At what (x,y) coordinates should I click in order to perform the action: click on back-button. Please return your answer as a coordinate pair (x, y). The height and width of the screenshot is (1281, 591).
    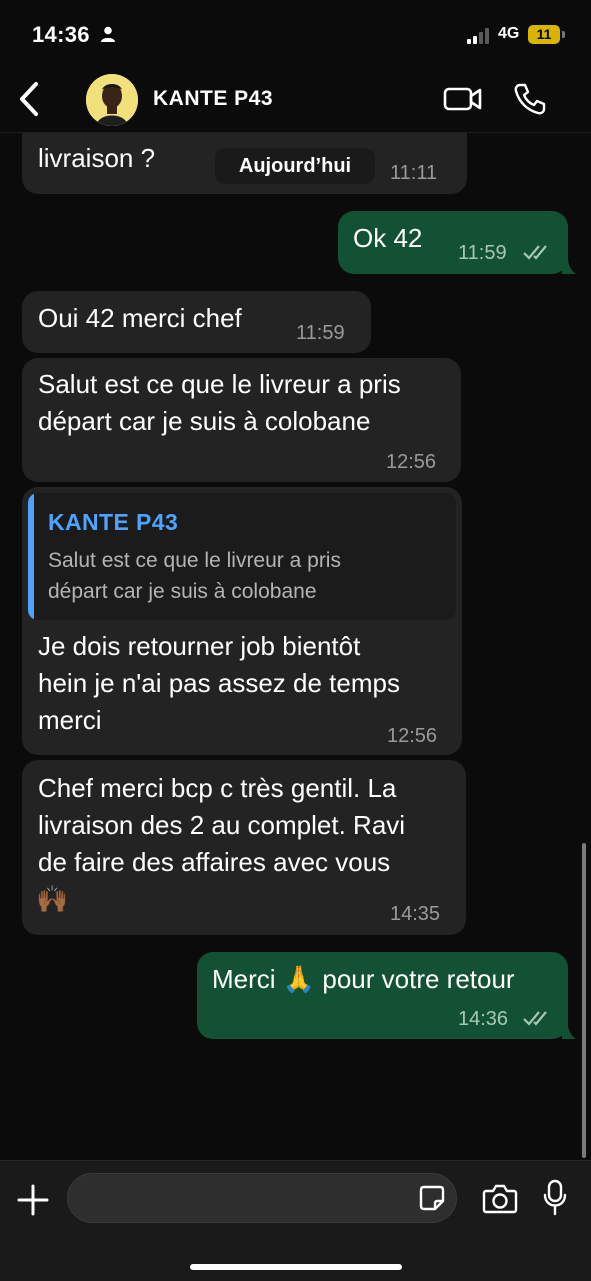
    Looking at the image, I should click on (30, 99).